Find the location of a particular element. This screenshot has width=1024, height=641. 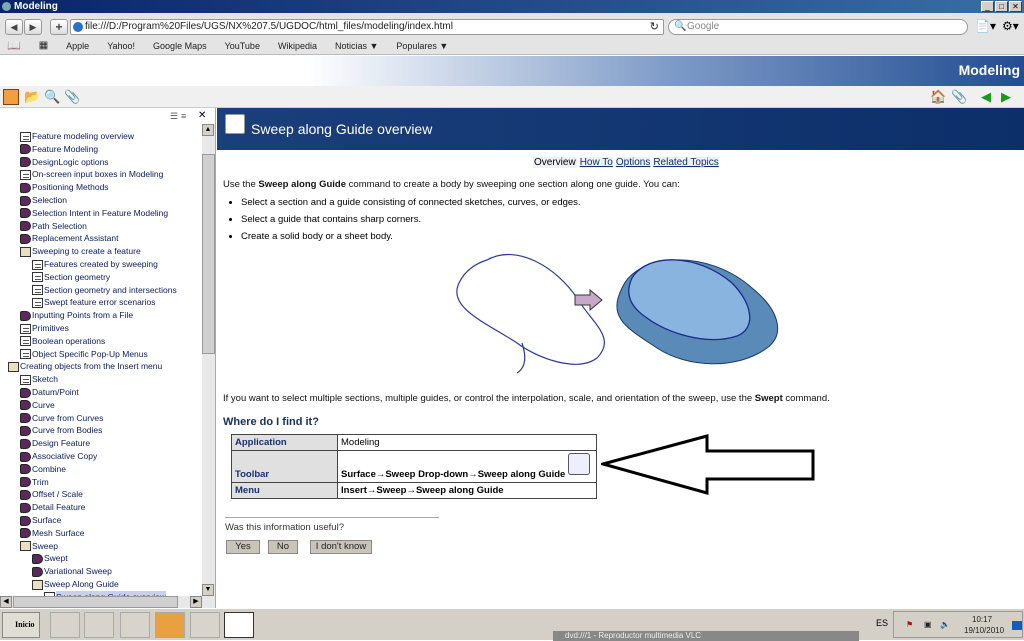

tree-item: Selection Intent in Feature Modeling is located at coordinates (94, 213).